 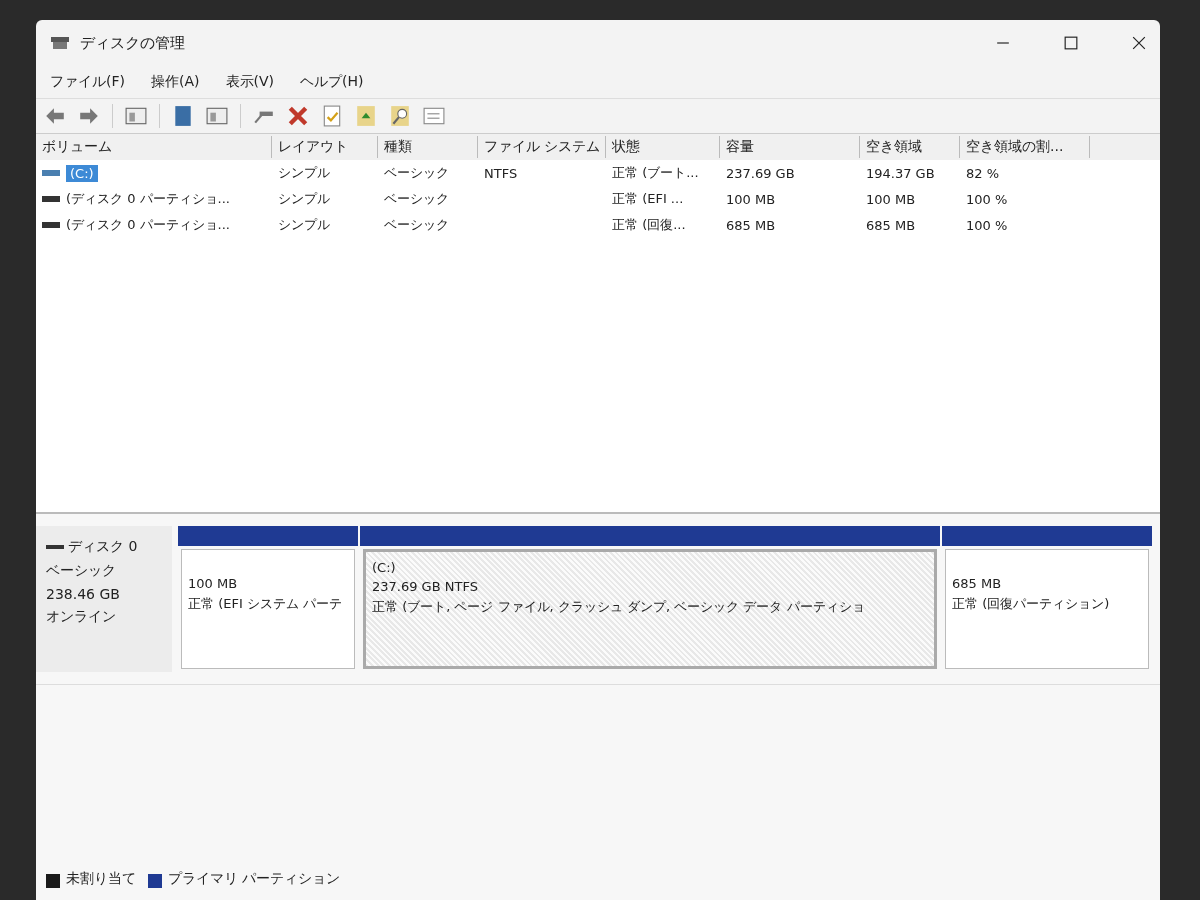 I want to click on delete-icon, so click(x=298, y=116).